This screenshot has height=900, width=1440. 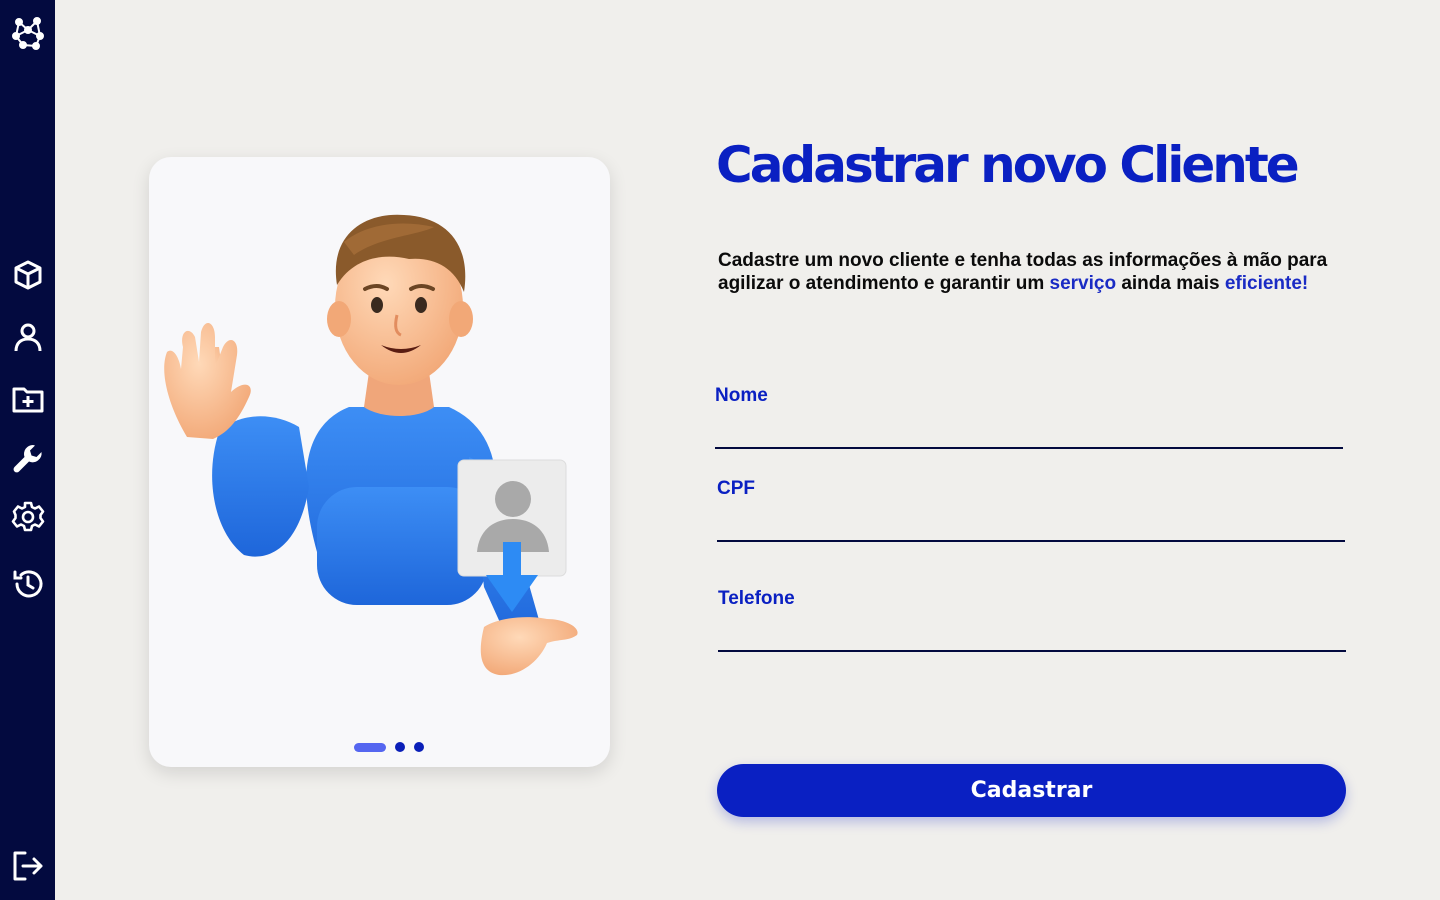 I want to click on person-waving-illustration, so click(x=371, y=445).